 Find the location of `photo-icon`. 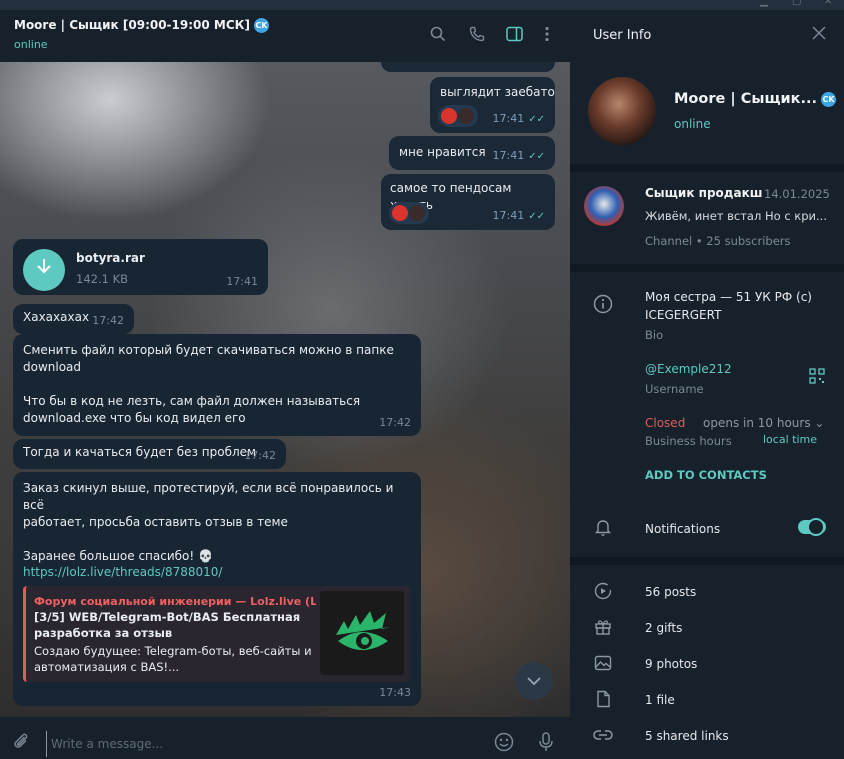

photo-icon is located at coordinates (603, 665).